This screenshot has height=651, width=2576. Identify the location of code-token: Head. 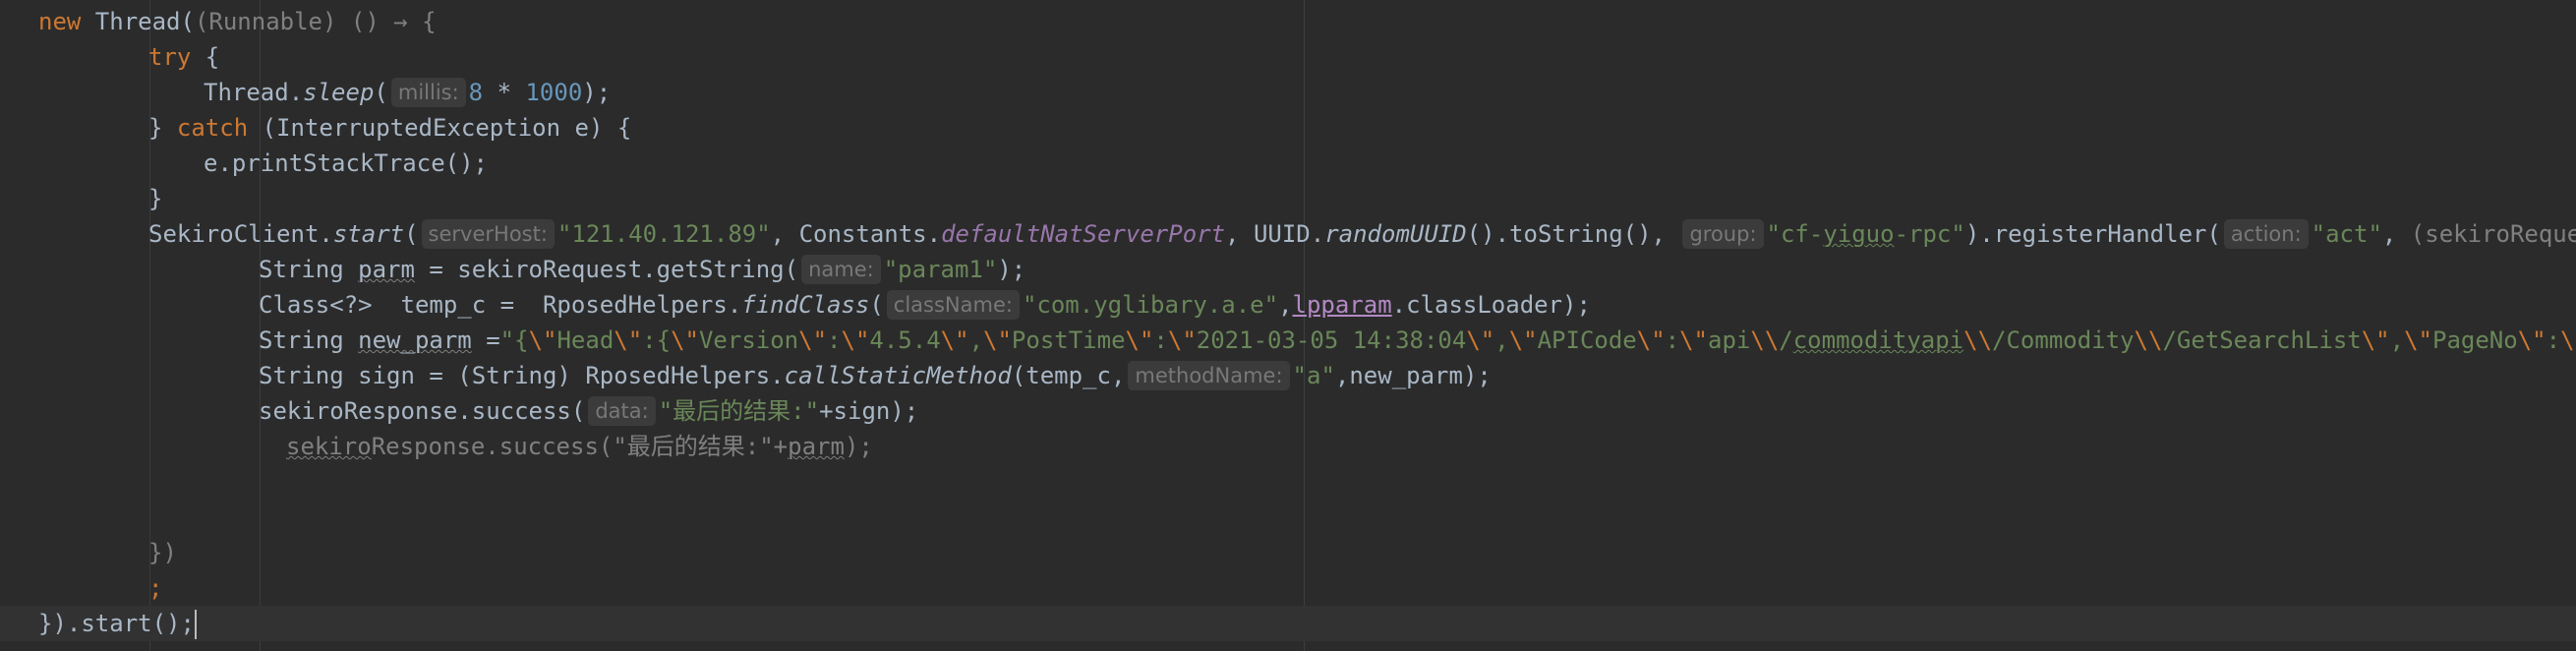
(585, 340).